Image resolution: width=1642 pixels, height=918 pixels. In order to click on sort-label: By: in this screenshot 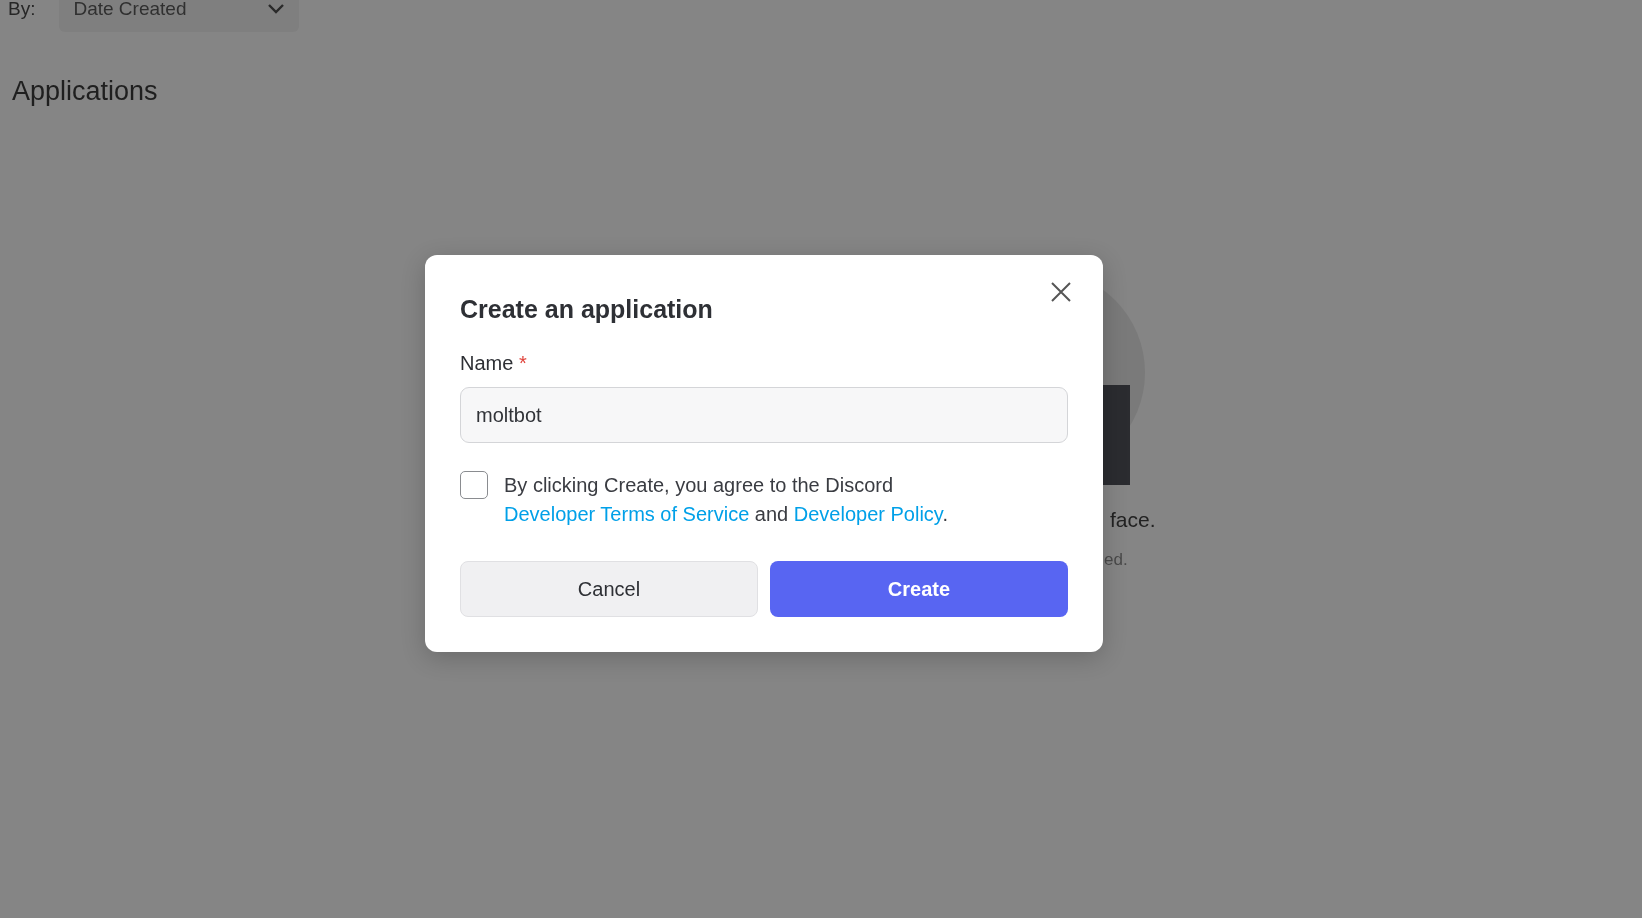, I will do `click(22, 10)`.